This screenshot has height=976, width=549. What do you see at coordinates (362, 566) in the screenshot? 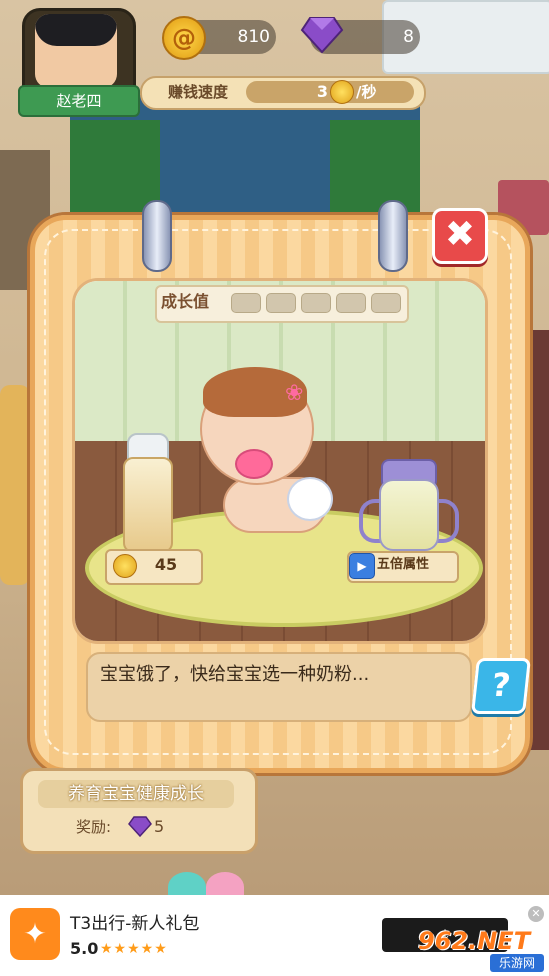
I see `video-icon: ▶` at bounding box center [362, 566].